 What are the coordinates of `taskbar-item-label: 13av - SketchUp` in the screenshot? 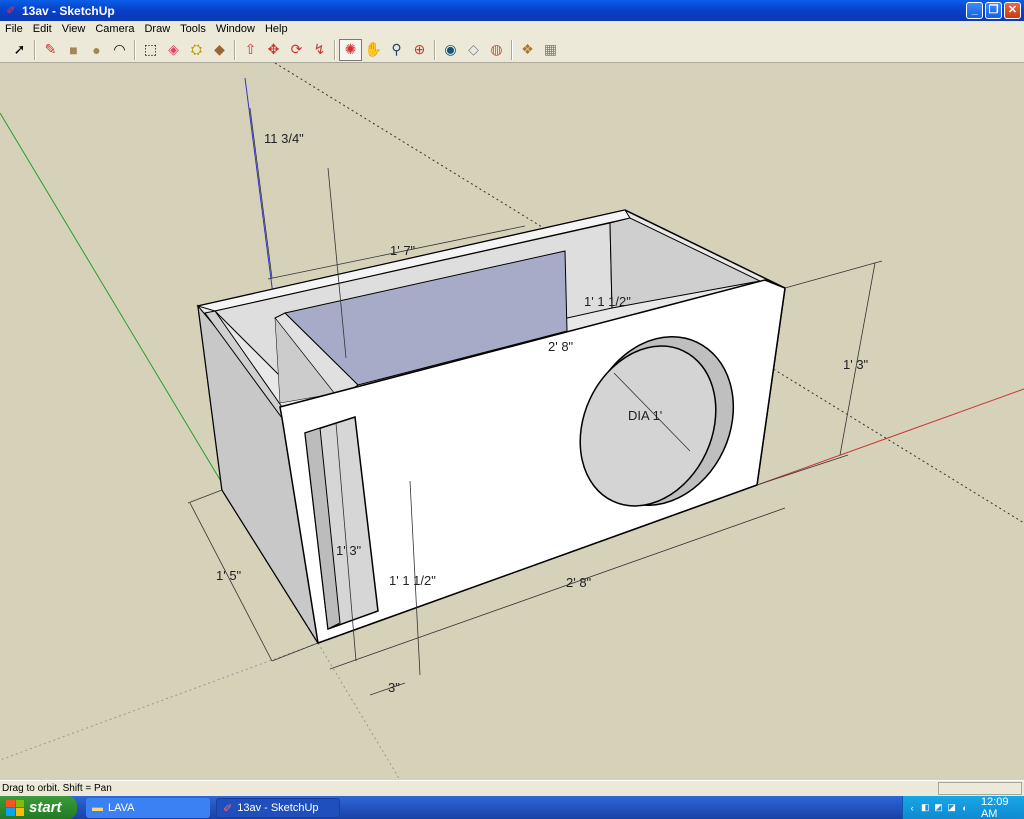 It's located at (278, 808).